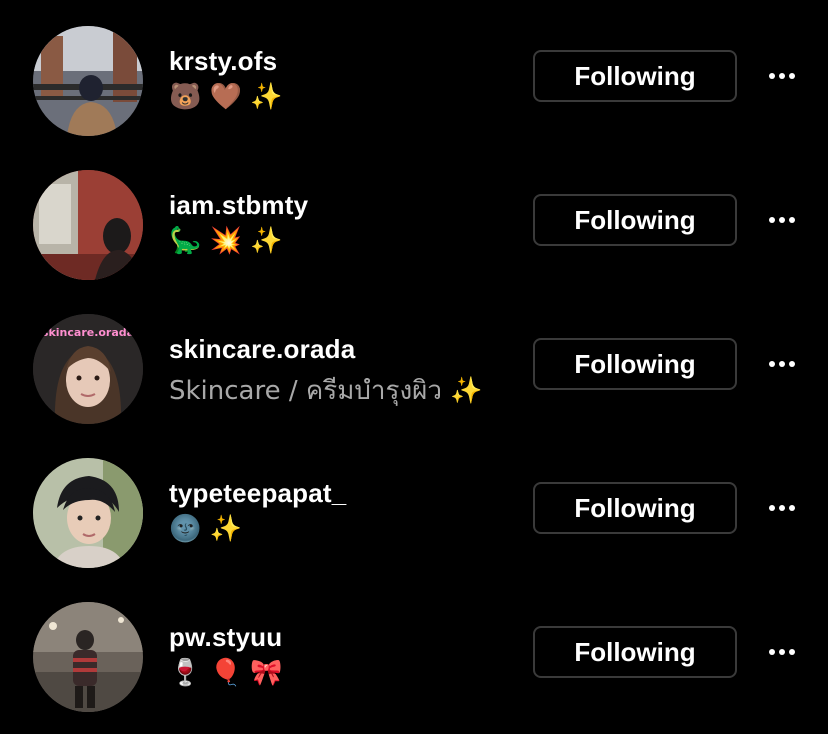  What do you see at coordinates (225, 637) in the screenshot?
I see `username: pw.styuu` at bounding box center [225, 637].